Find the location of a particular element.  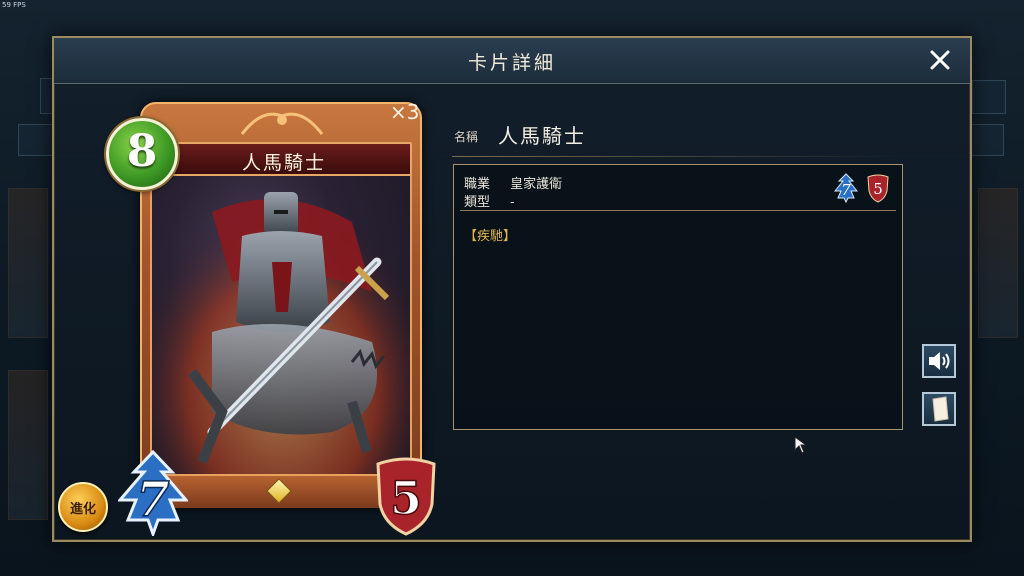

mouse-cursor-icon is located at coordinates (801, 445).